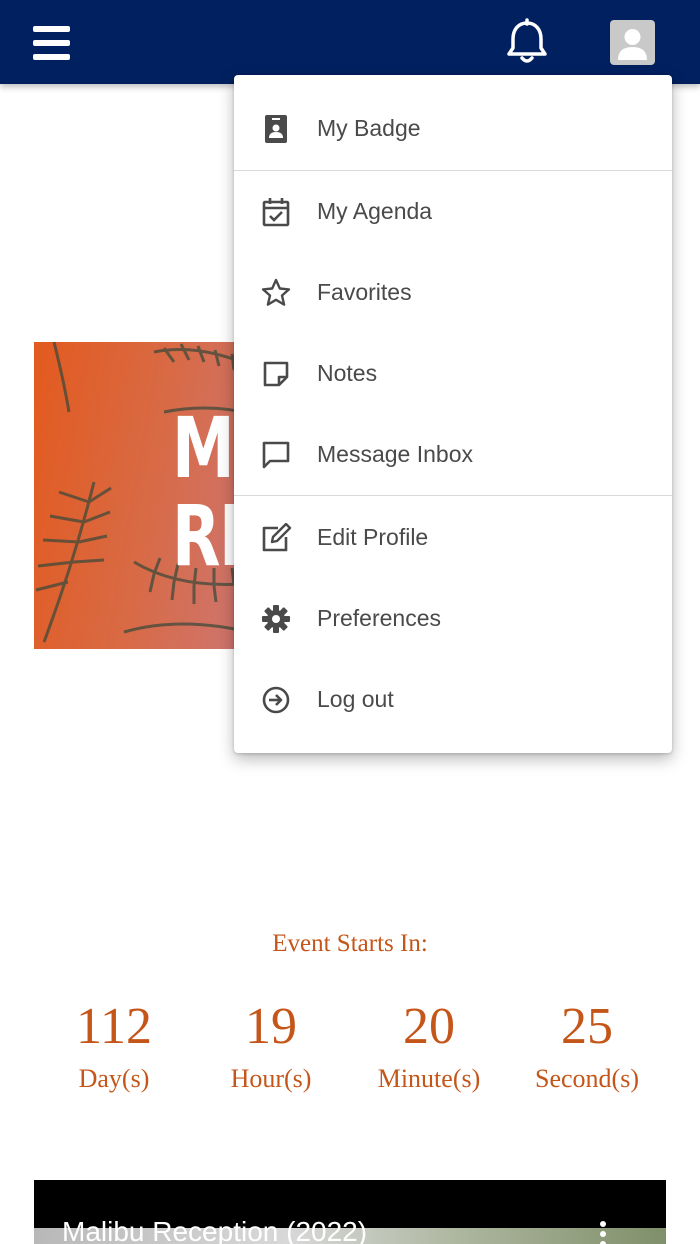 This screenshot has width=700, height=1244. Describe the element at coordinates (379, 618) in the screenshot. I see `menu-item-label: Preferences` at that location.